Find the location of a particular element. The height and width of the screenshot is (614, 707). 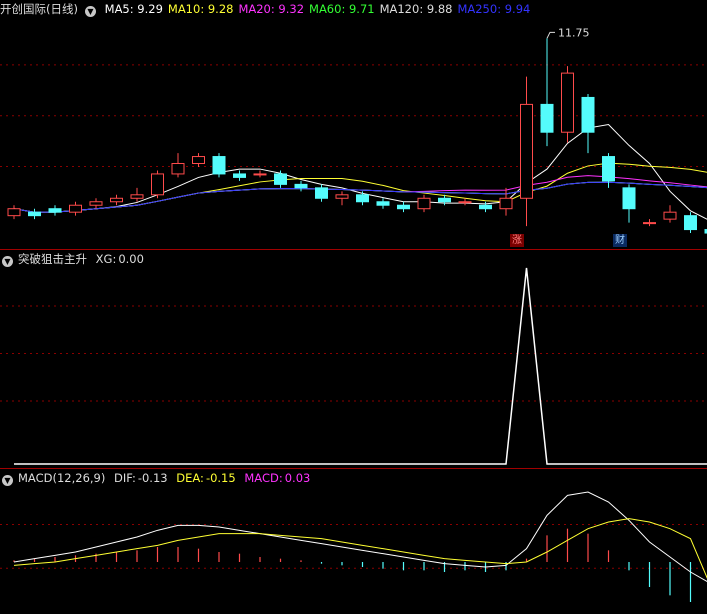

dea-line is located at coordinates (360, 548).